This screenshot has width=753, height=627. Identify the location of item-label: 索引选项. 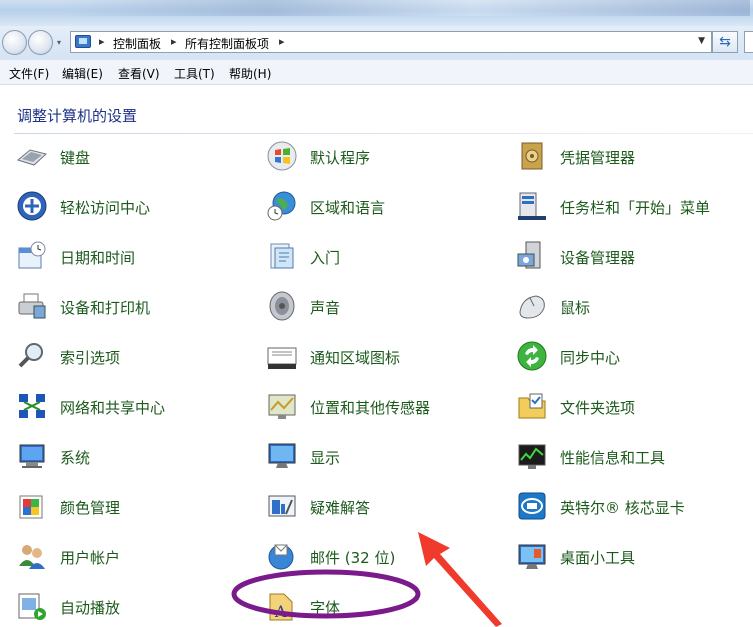
(90, 358).